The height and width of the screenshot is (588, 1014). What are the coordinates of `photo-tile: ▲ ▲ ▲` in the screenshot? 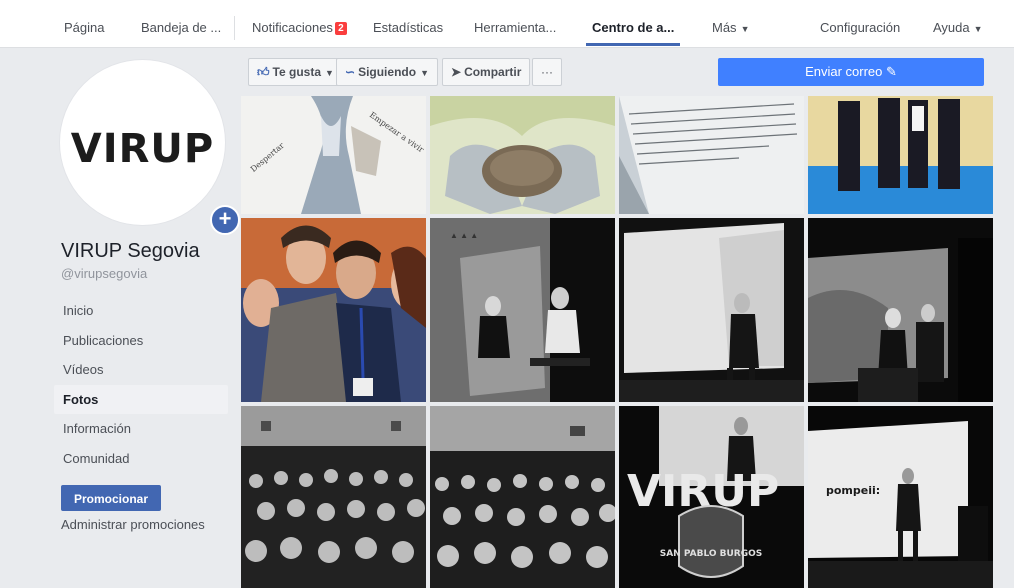 It's located at (522, 310).